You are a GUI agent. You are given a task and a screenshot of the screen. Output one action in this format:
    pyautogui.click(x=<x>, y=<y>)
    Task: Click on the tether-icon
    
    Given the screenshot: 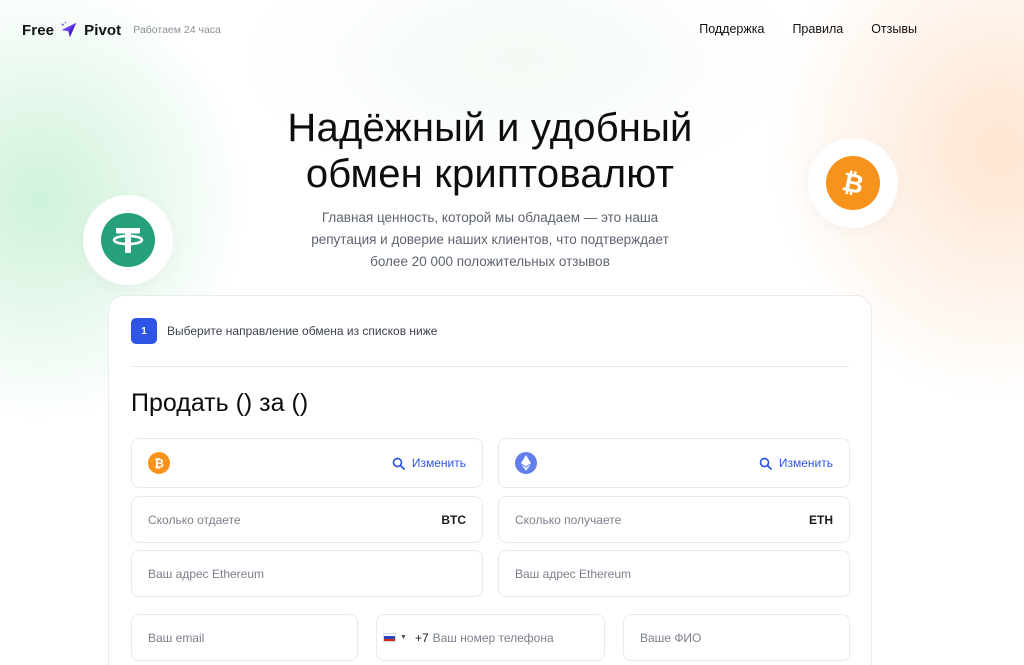 What is the action you would take?
    pyautogui.click(x=128, y=240)
    